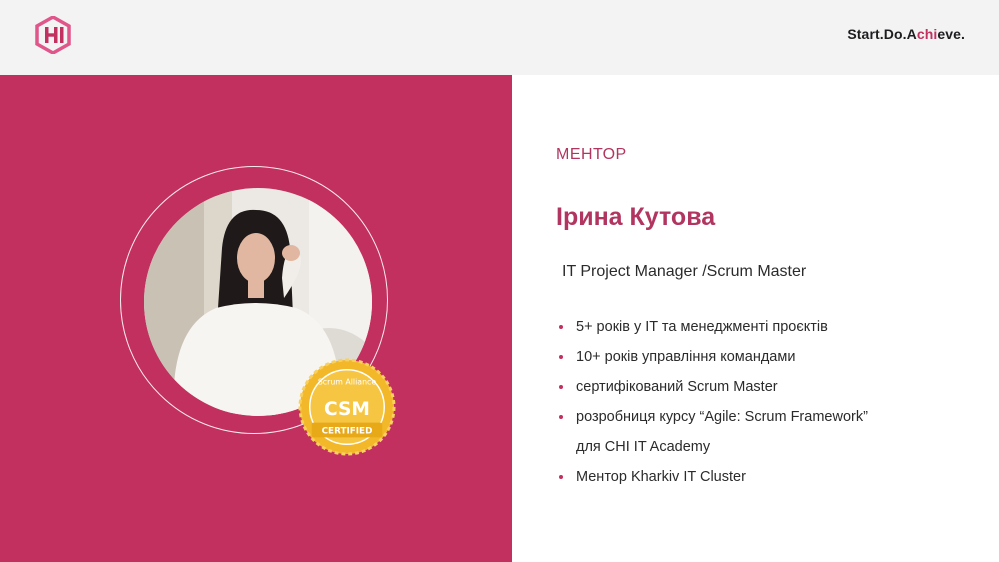 Image resolution: width=999 pixels, height=562 pixels. I want to click on csm-certified-badge-icon: Scrum Alliance CSM CERTIFIED, so click(347, 407).